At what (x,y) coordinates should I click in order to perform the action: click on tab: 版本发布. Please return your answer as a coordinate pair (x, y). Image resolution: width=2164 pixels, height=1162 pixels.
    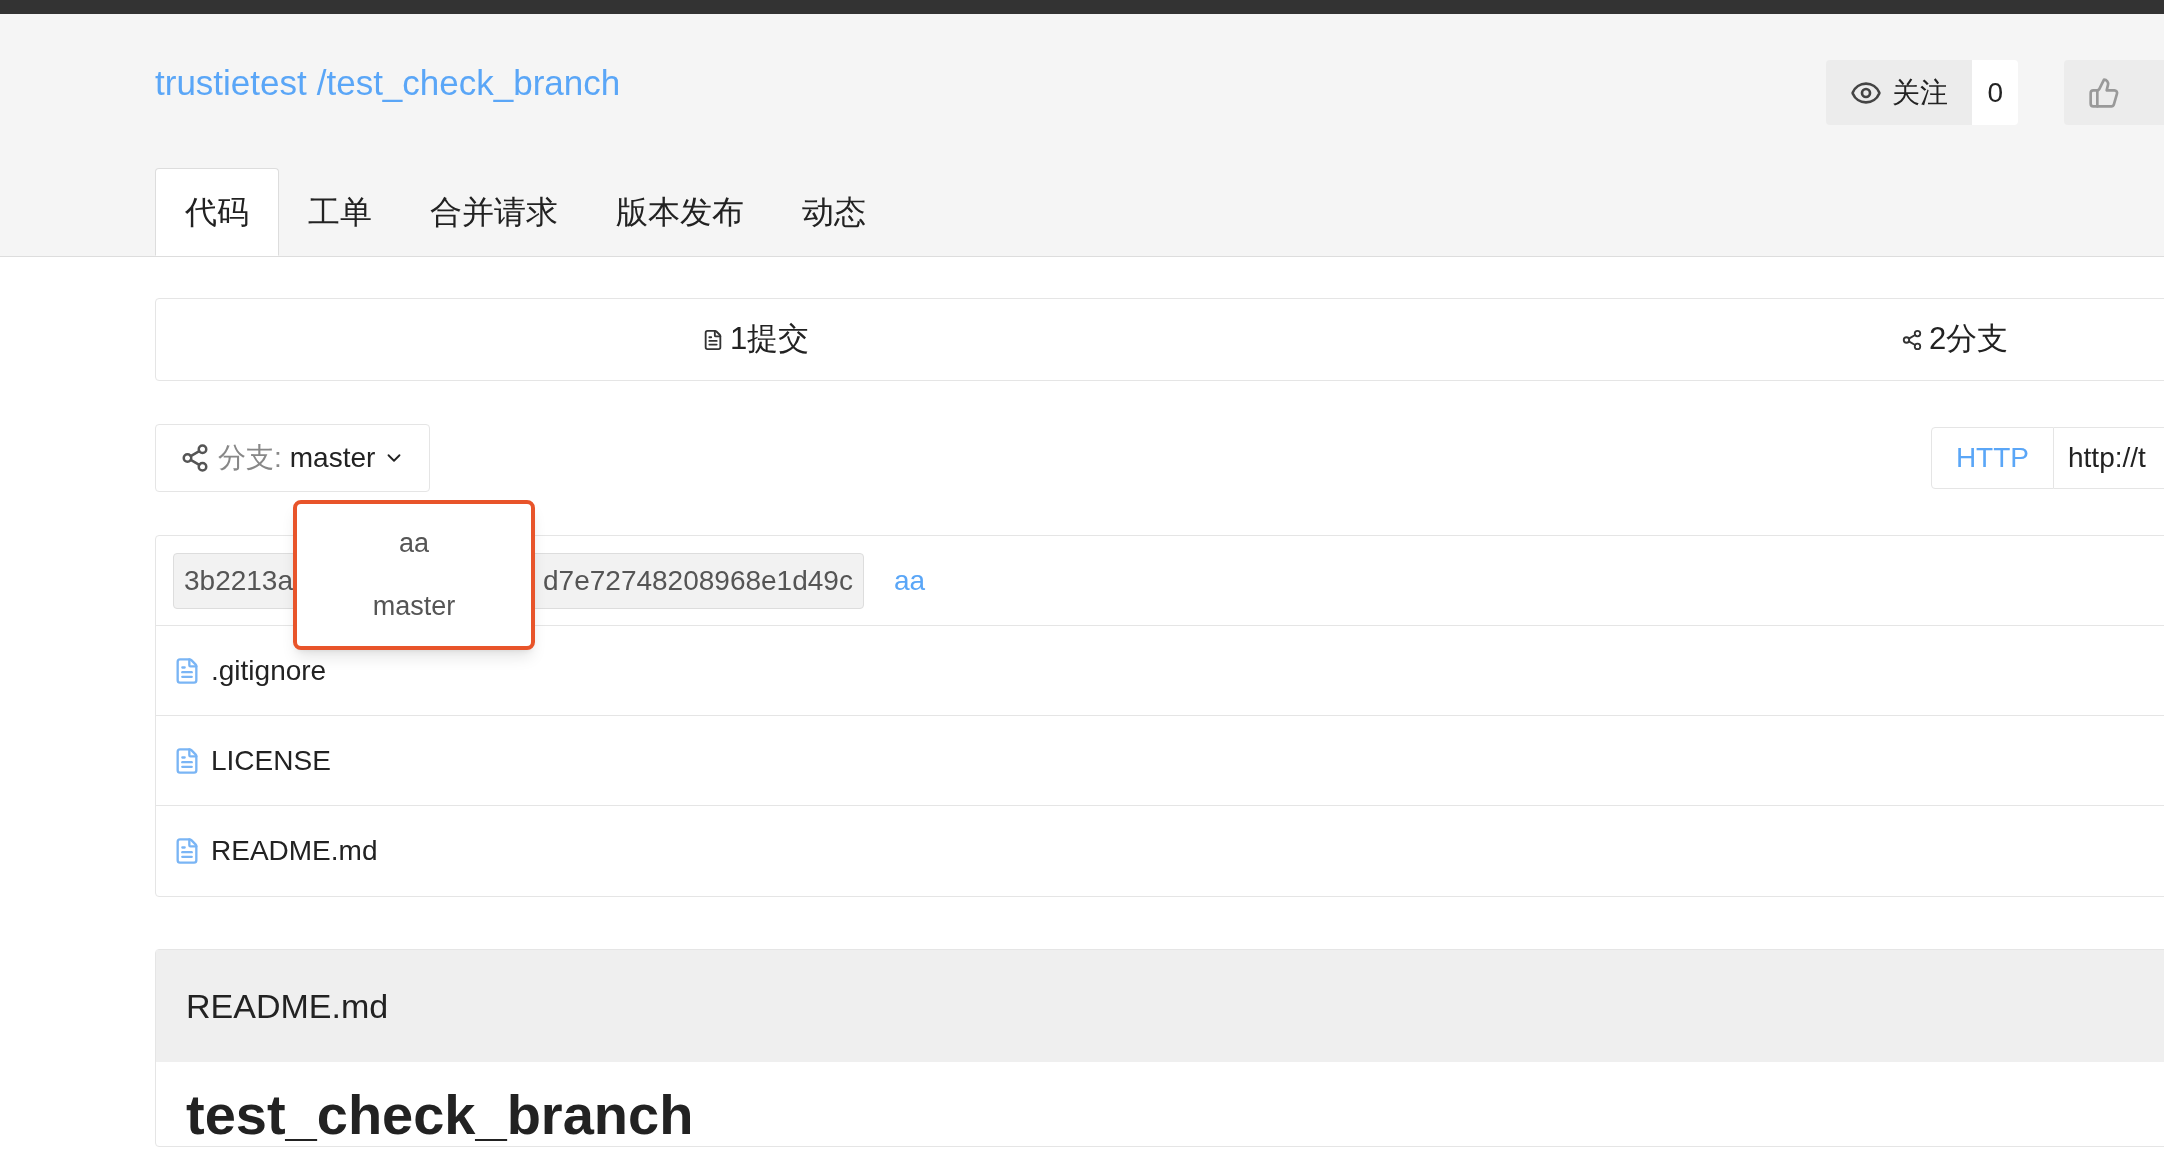
    Looking at the image, I should click on (680, 212).